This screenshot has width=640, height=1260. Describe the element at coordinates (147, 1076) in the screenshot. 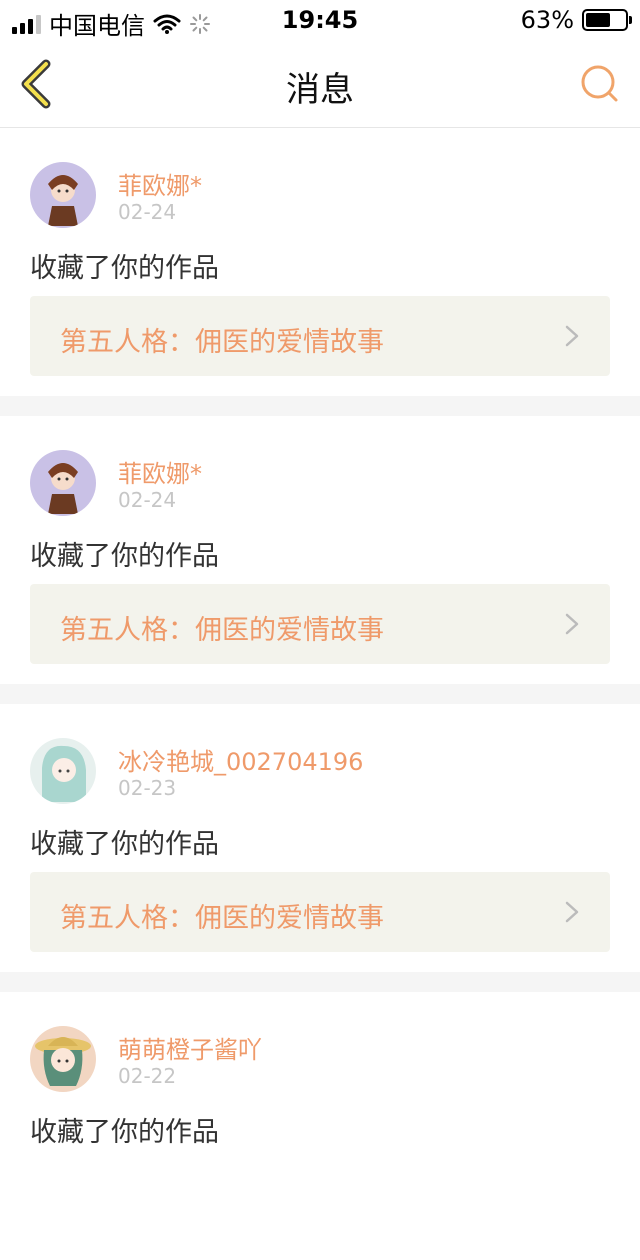

I see `message-date: 02-22` at that location.